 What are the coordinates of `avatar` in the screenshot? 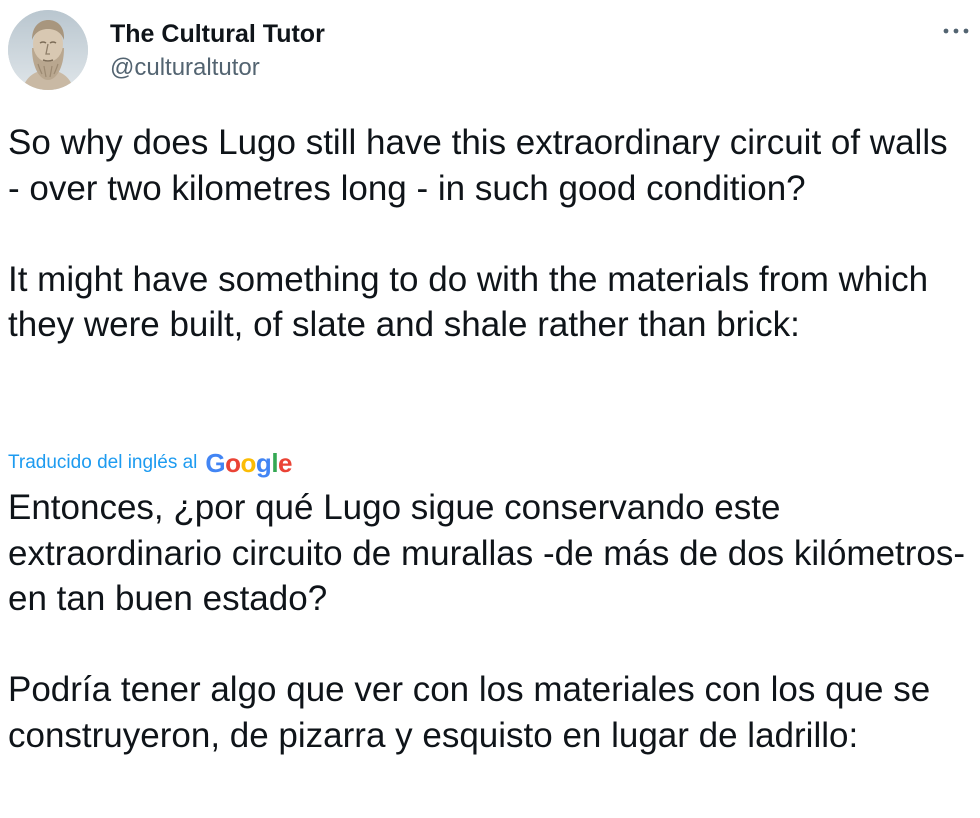 It's located at (48, 50).